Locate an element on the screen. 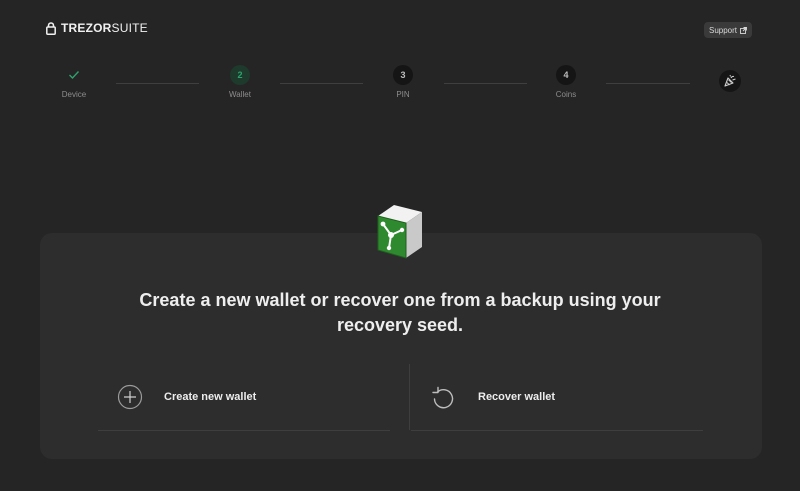 This screenshot has height=491, width=800. logo-text: TREZORSUITE is located at coordinates (104, 28).